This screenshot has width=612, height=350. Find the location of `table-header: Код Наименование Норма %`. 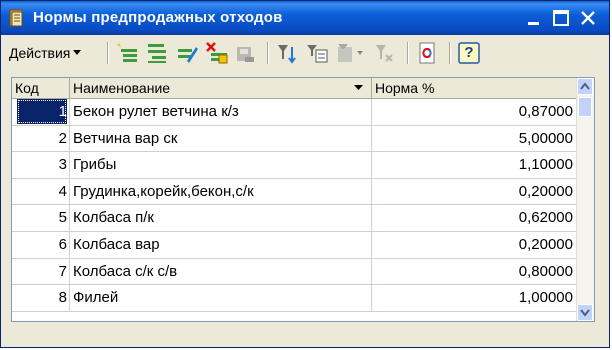

table-header: Код Наименование Норма % is located at coordinates (295, 88).